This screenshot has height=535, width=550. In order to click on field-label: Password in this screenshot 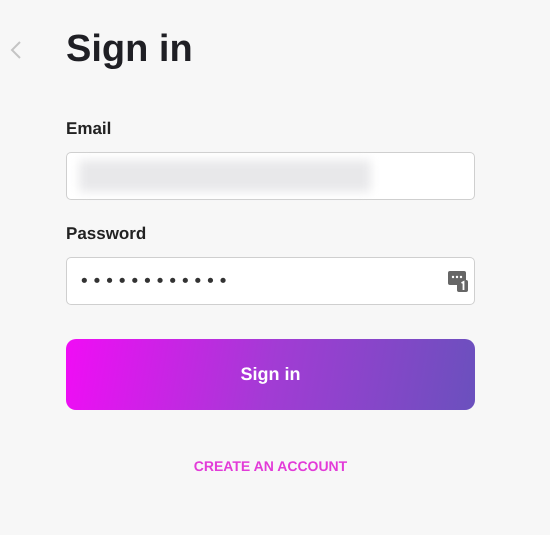, I will do `click(107, 234)`.